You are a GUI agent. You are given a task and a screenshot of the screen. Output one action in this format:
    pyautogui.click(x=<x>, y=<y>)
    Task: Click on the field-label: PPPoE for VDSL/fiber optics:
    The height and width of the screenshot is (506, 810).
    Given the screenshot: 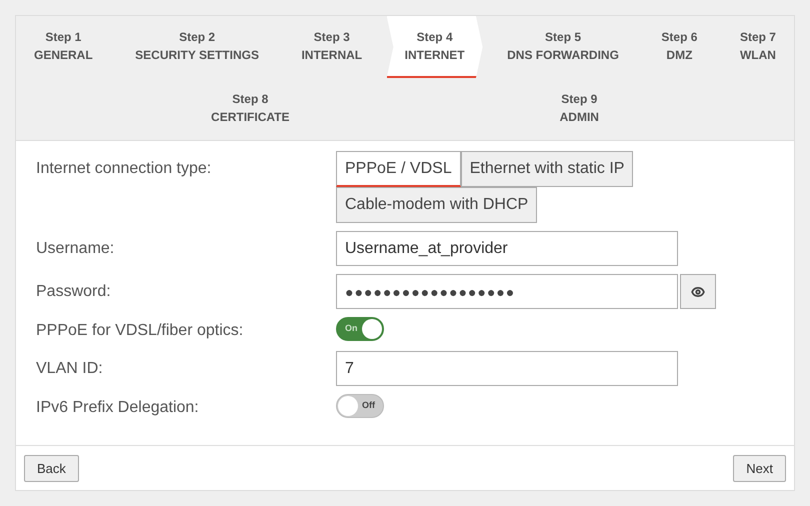 What is the action you would take?
    pyautogui.click(x=140, y=331)
    